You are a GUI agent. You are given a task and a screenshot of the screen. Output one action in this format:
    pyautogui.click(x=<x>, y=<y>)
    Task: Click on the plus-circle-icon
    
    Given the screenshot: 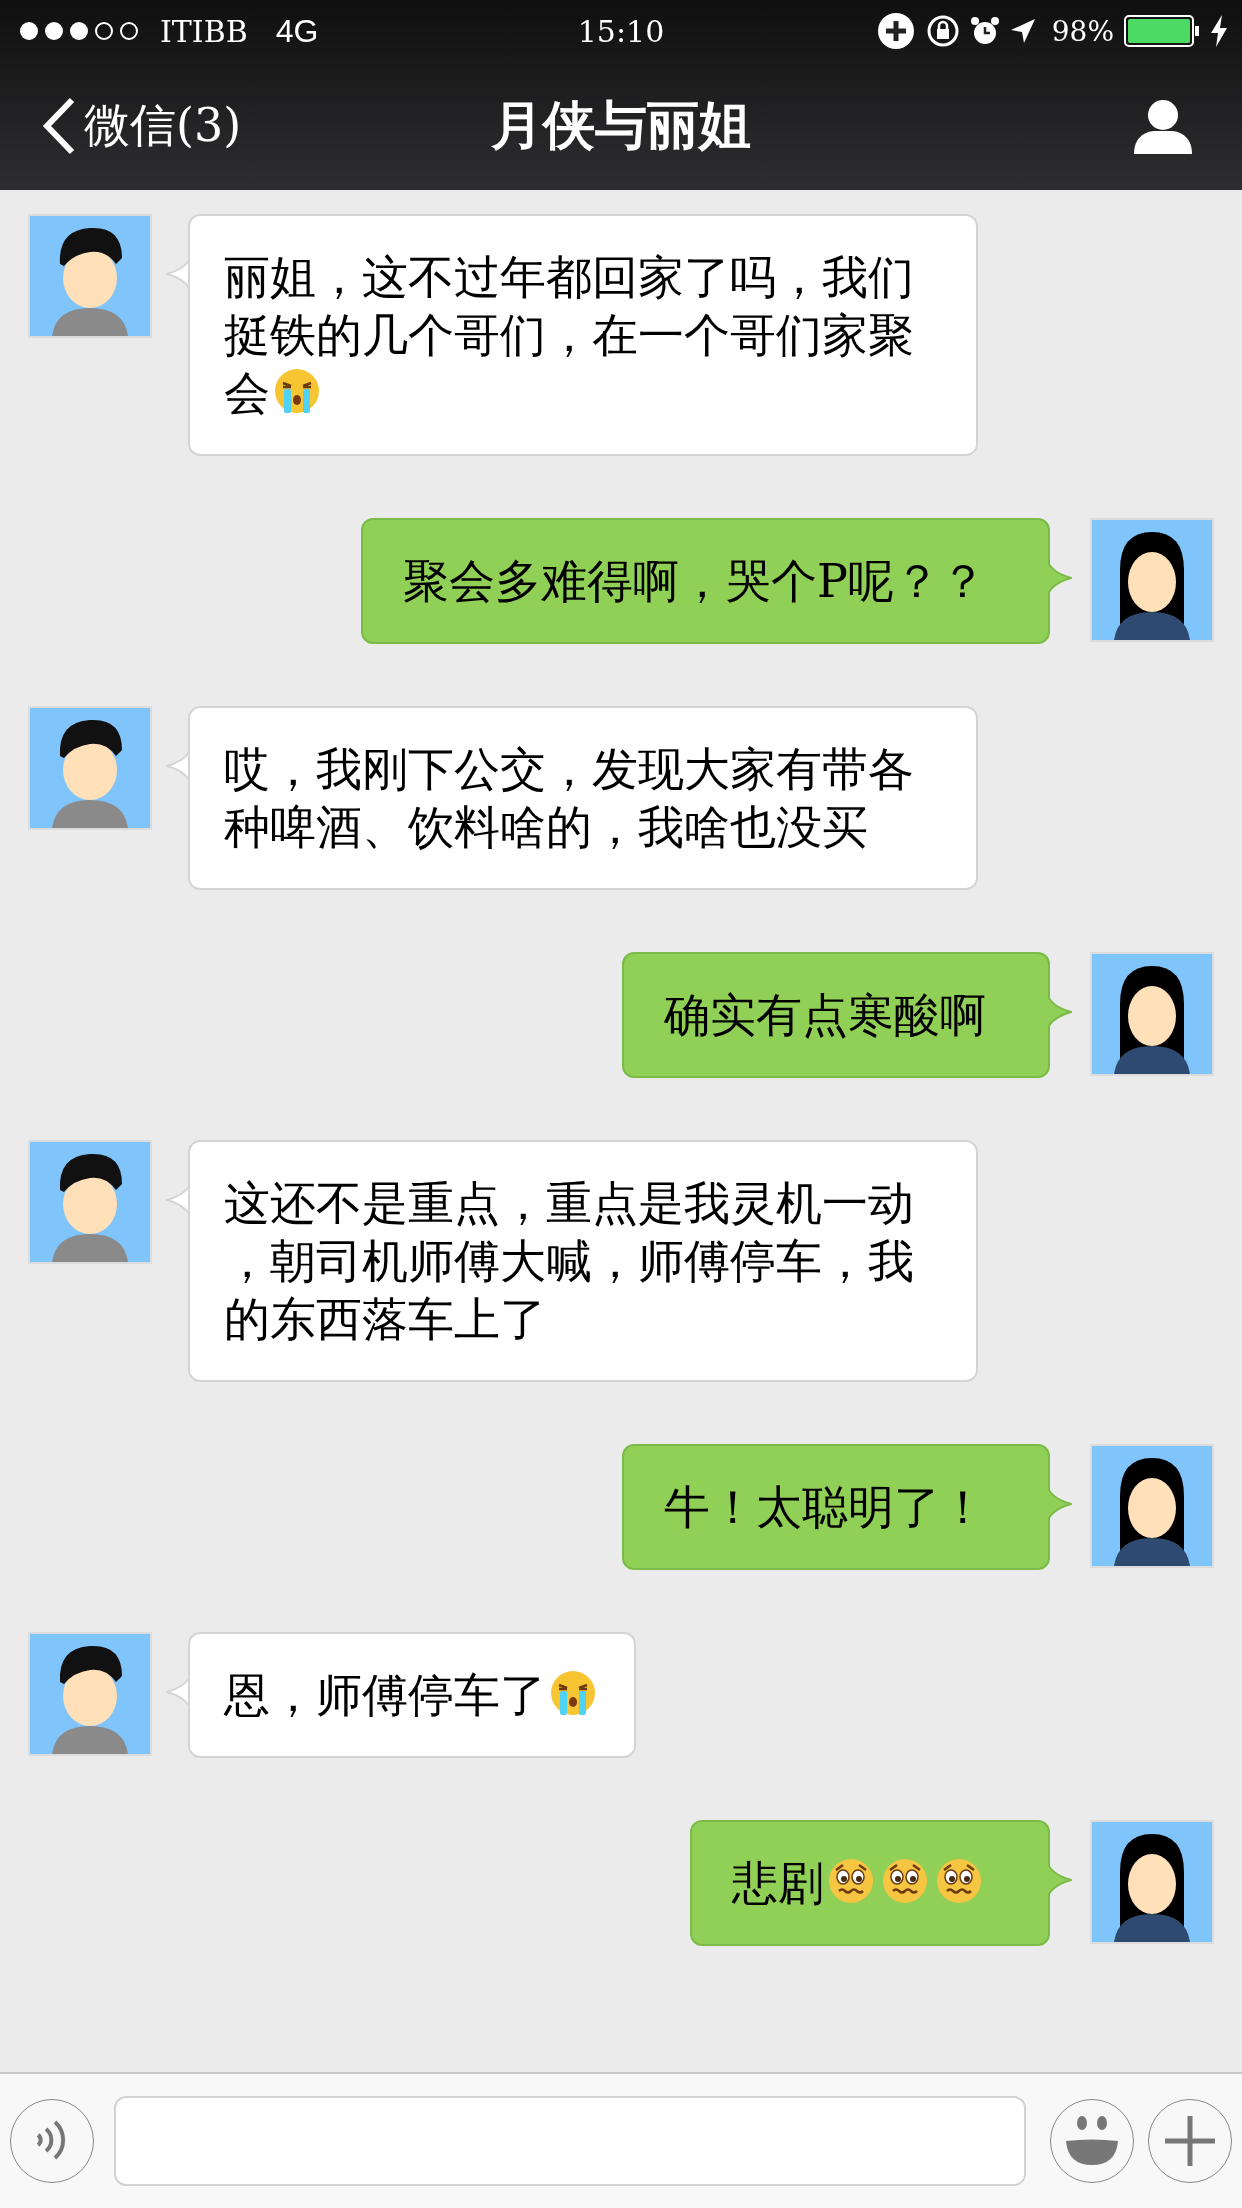 What is the action you would take?
    pyautogui.click(x=895, y=31)
    